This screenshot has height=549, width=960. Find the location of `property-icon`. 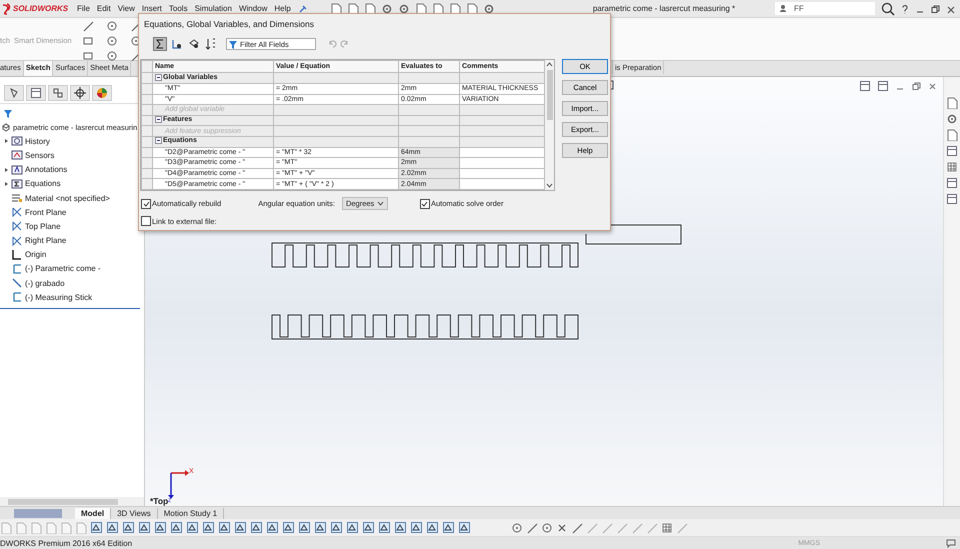

property-icon is located at coordinates (36, 93).